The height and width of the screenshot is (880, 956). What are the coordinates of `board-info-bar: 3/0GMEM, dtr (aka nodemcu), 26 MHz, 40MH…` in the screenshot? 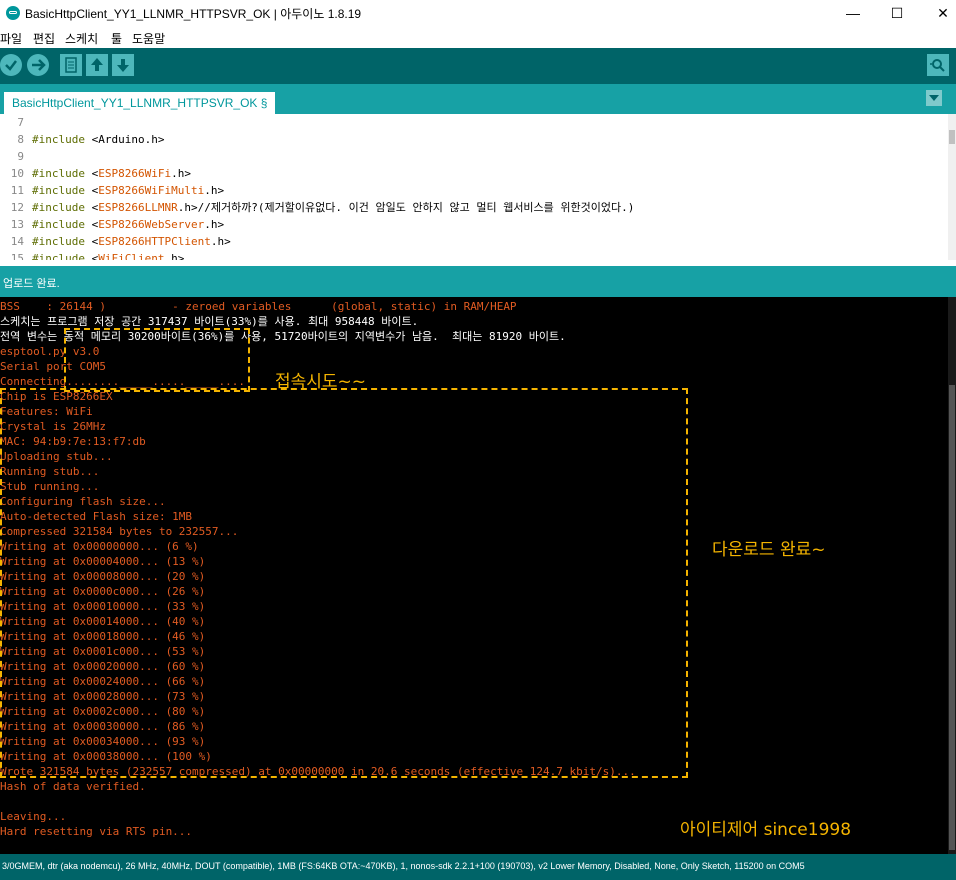 It's located at (478, 867).